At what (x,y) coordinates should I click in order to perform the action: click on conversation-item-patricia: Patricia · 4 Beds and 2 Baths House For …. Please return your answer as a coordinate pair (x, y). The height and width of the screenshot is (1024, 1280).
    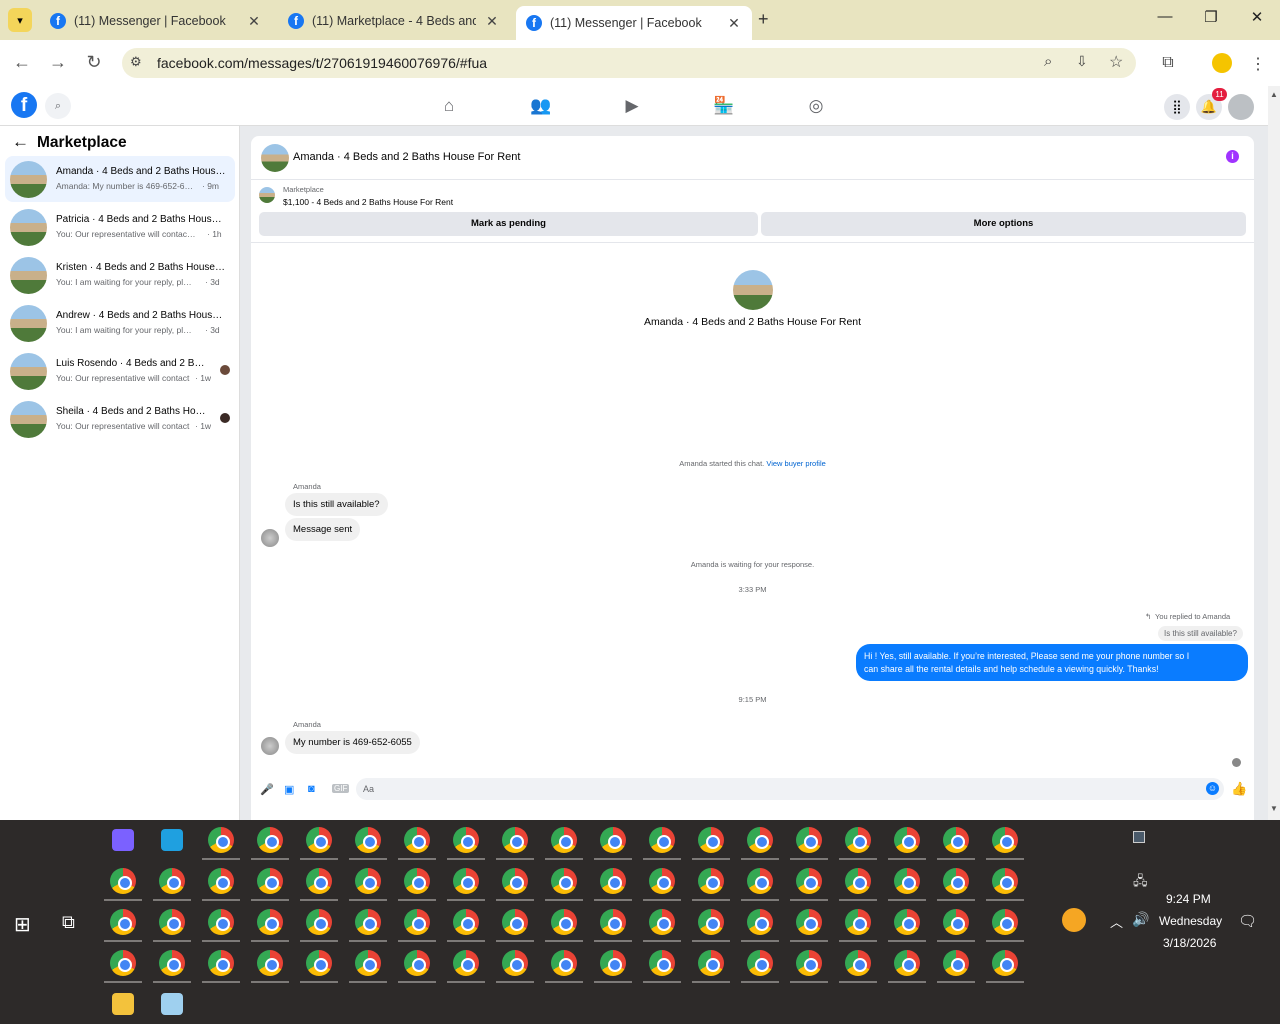
    Looking at the image, I should click on (120, 227).